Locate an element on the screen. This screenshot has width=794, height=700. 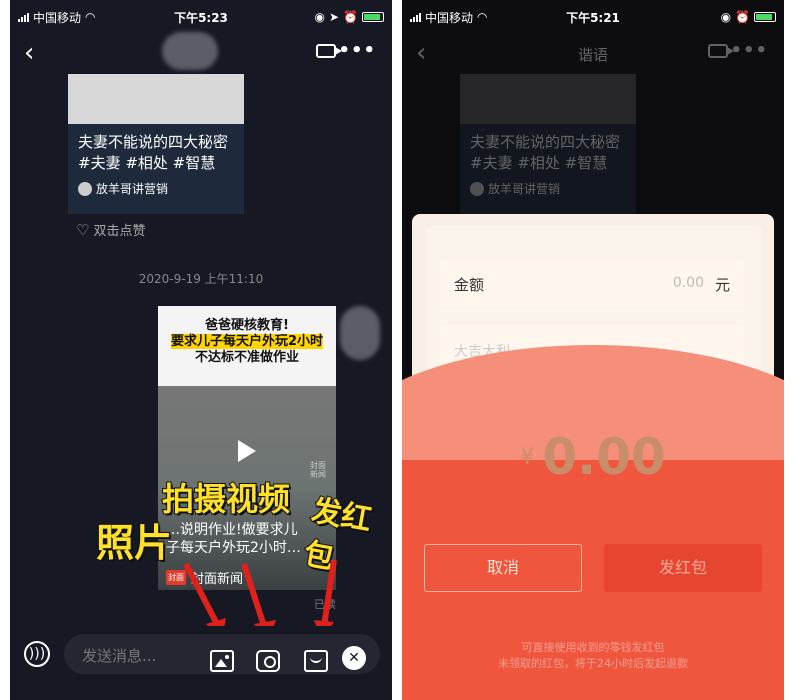
video-watermark: 封面 新闻 is located at coordinates (318, 470).